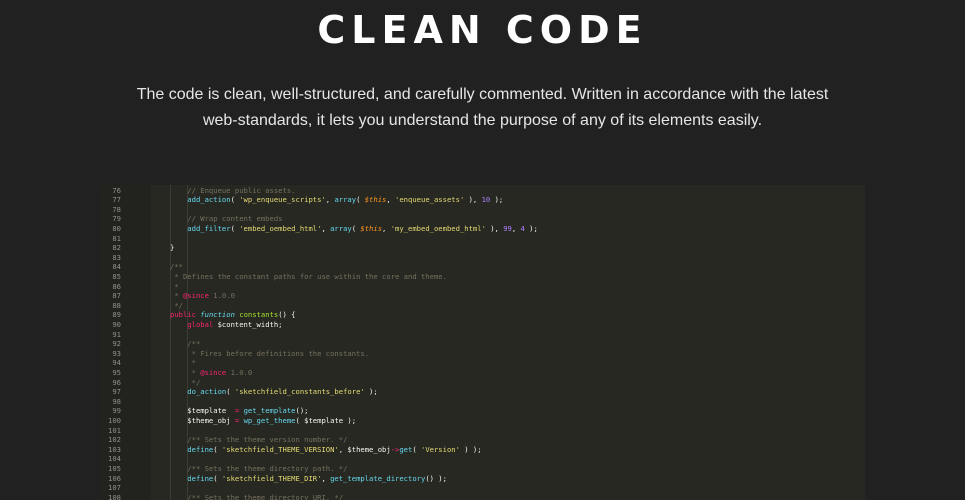  I want to click on code-line: 78, so click(482, 210).